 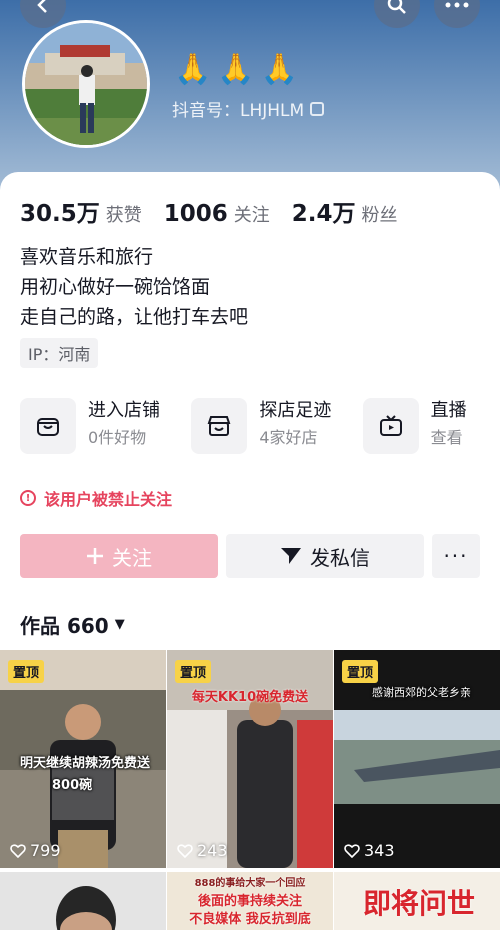 What do you see at coordinates (48, 426) in the screenshot?
I see `shop-icon` at bounding box center [48, 426].